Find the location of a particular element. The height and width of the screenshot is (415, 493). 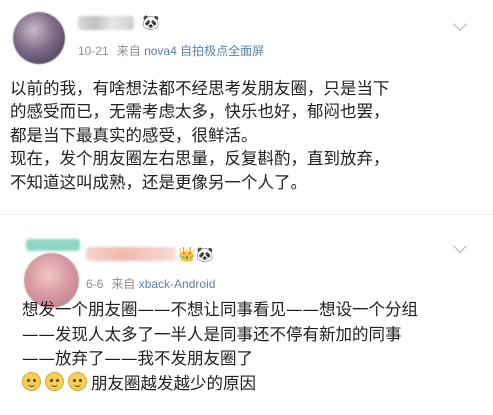

post-time: 6-6 is located at coordinates (95, 284).